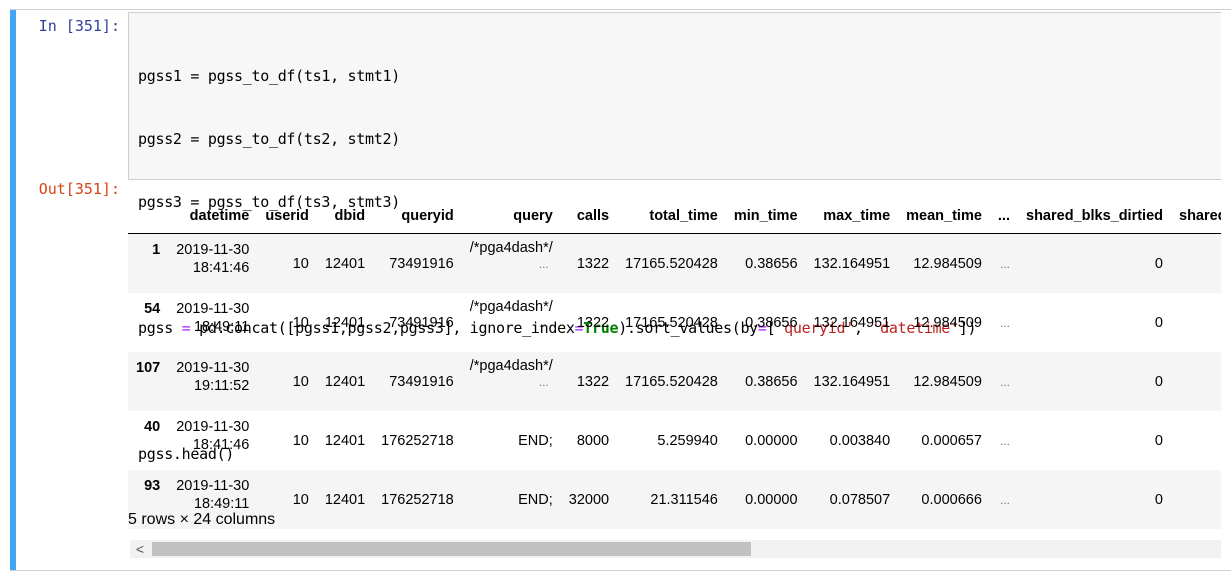 The image size is (1231, 574). I want to click on column-header: query, so click(533, 215).